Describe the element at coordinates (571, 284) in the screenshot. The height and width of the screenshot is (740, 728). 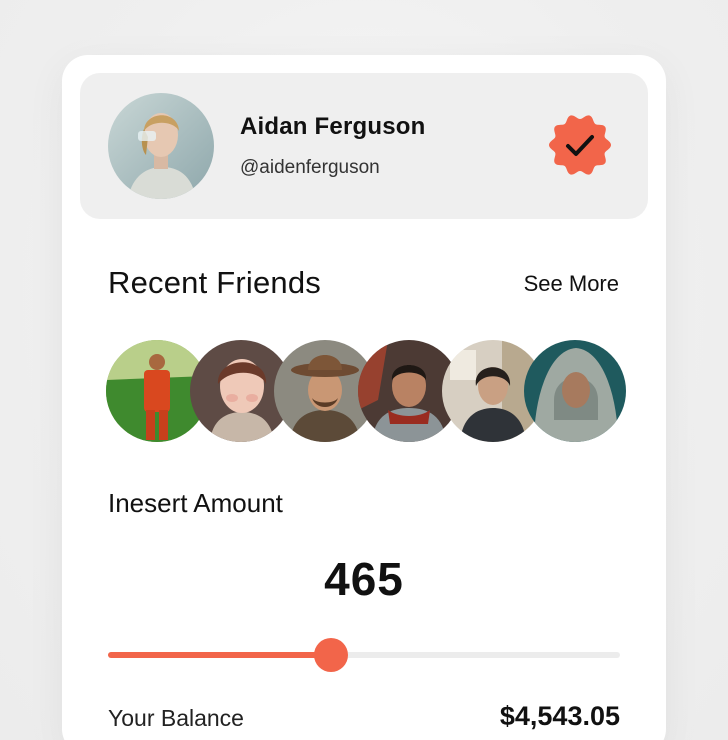
I see `see-more-link: See More` at that location.